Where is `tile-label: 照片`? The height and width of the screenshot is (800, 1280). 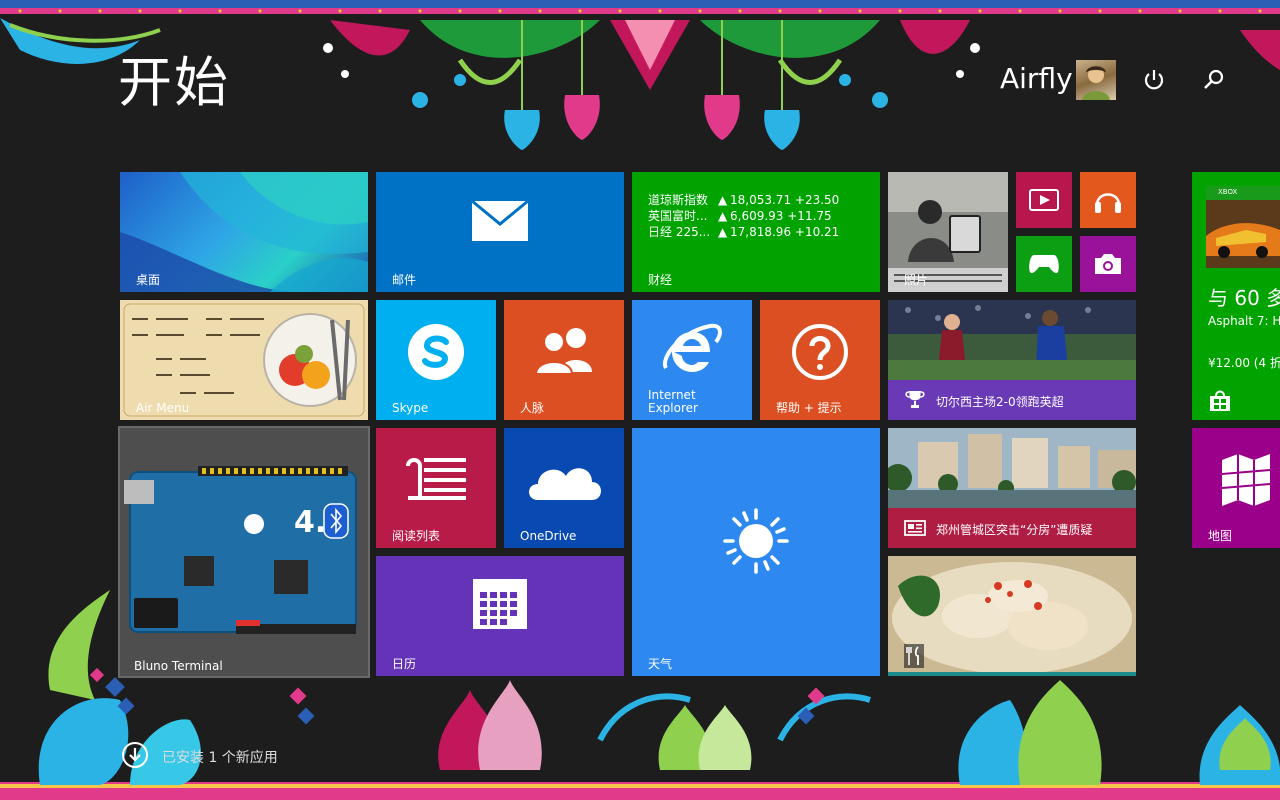
tile-label: 照片 is located at coordinates (916, 280).